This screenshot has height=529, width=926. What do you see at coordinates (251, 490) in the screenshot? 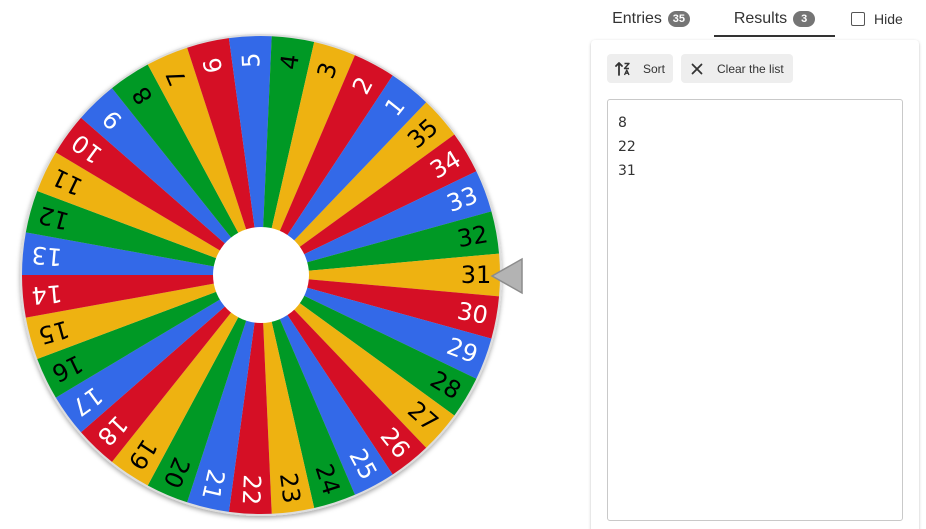
I see `wheel-segment-label: 22` at bounding box center [251, 490].